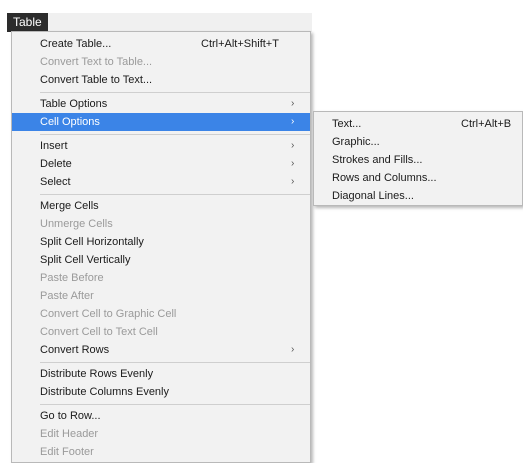 This screenshot has height=463, width=523. Describe the element at coordinates (76, 224) in the screenshot. I see `menu-item-label: Unmerge Cells` at that location.